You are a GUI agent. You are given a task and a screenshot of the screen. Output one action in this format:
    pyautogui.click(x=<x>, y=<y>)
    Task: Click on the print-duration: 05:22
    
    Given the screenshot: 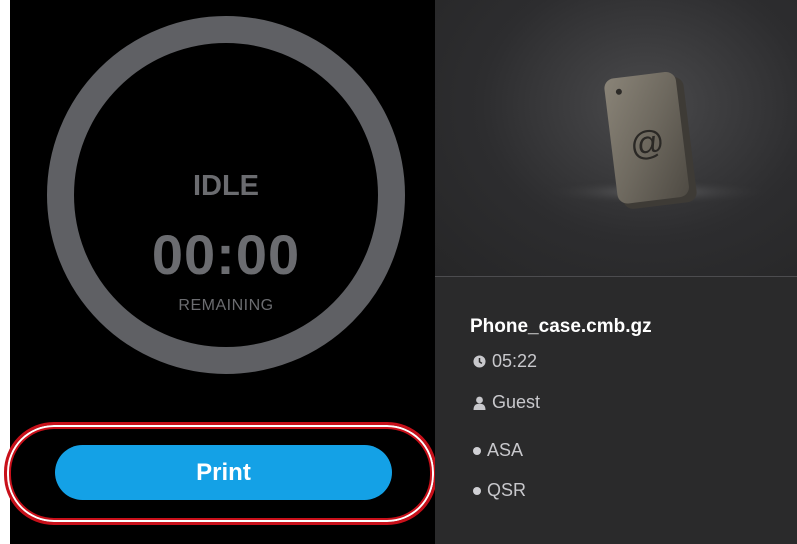 What is the action you would take?
    pyautogui.click(x=505, y=361)
    